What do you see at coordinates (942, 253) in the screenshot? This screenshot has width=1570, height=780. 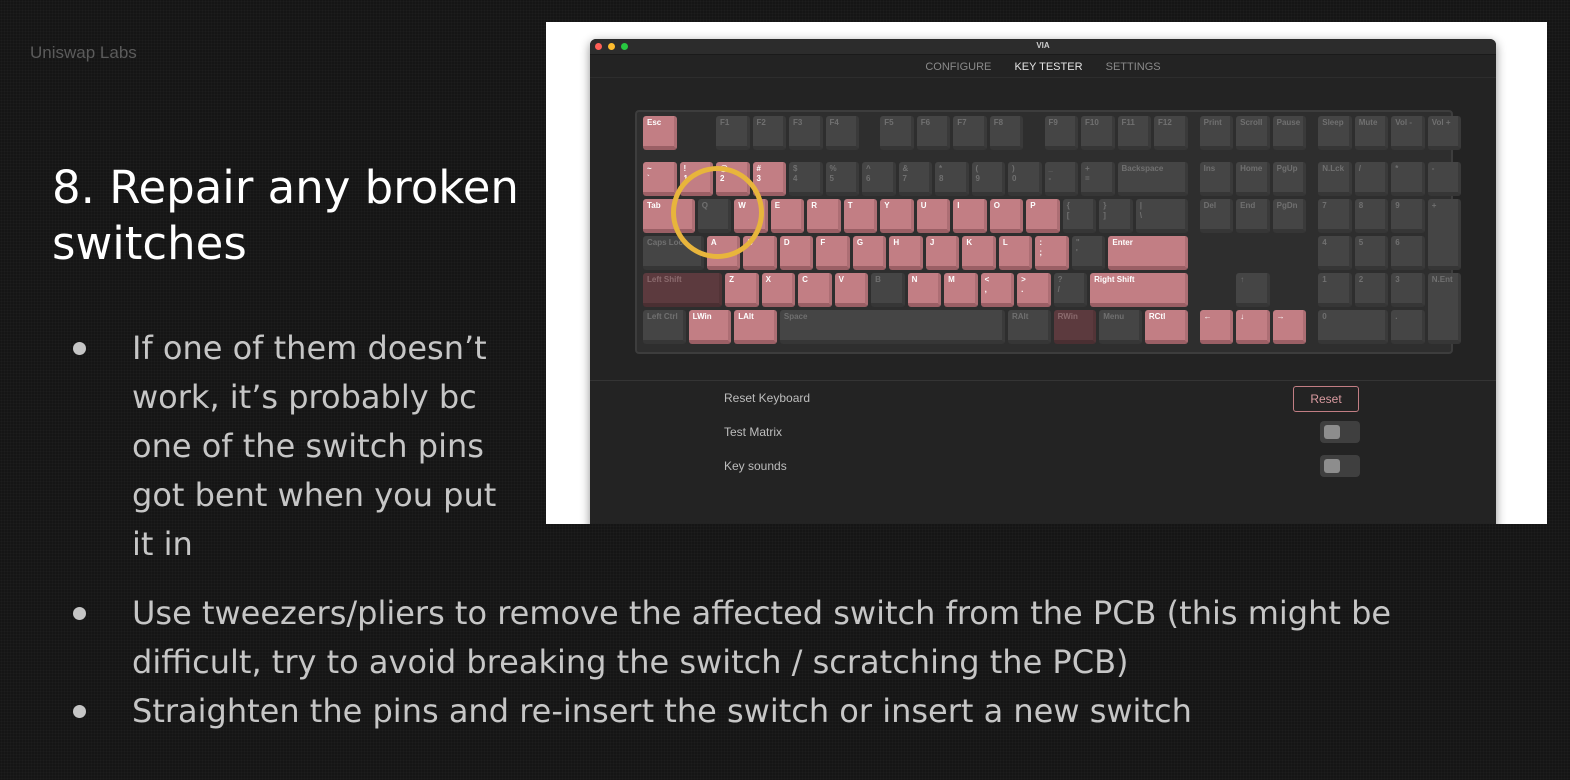 I see `key: J` at bounding box center [942, 253].